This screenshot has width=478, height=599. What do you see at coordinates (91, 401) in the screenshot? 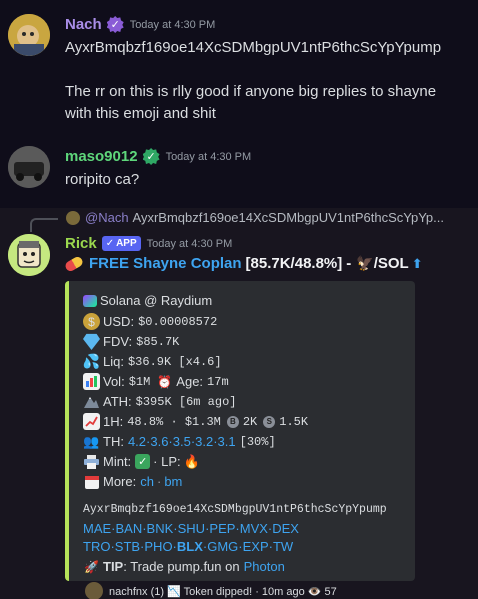
I see `mountain-icon` at bounding box center [91, 401].